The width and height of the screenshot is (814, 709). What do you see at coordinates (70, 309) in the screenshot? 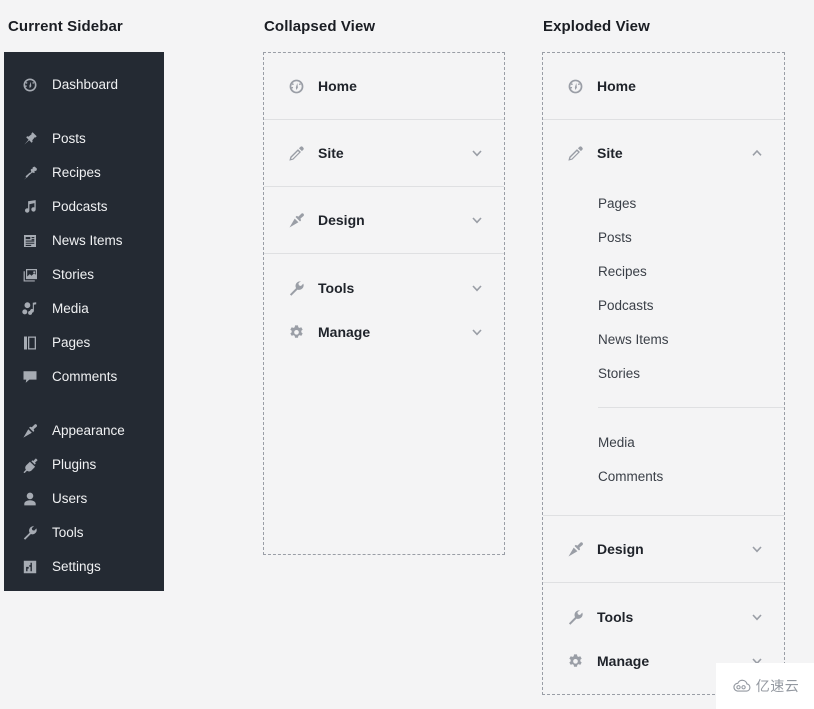
I see `sidebar-item-label: Media` at bounding box center [70, 309].